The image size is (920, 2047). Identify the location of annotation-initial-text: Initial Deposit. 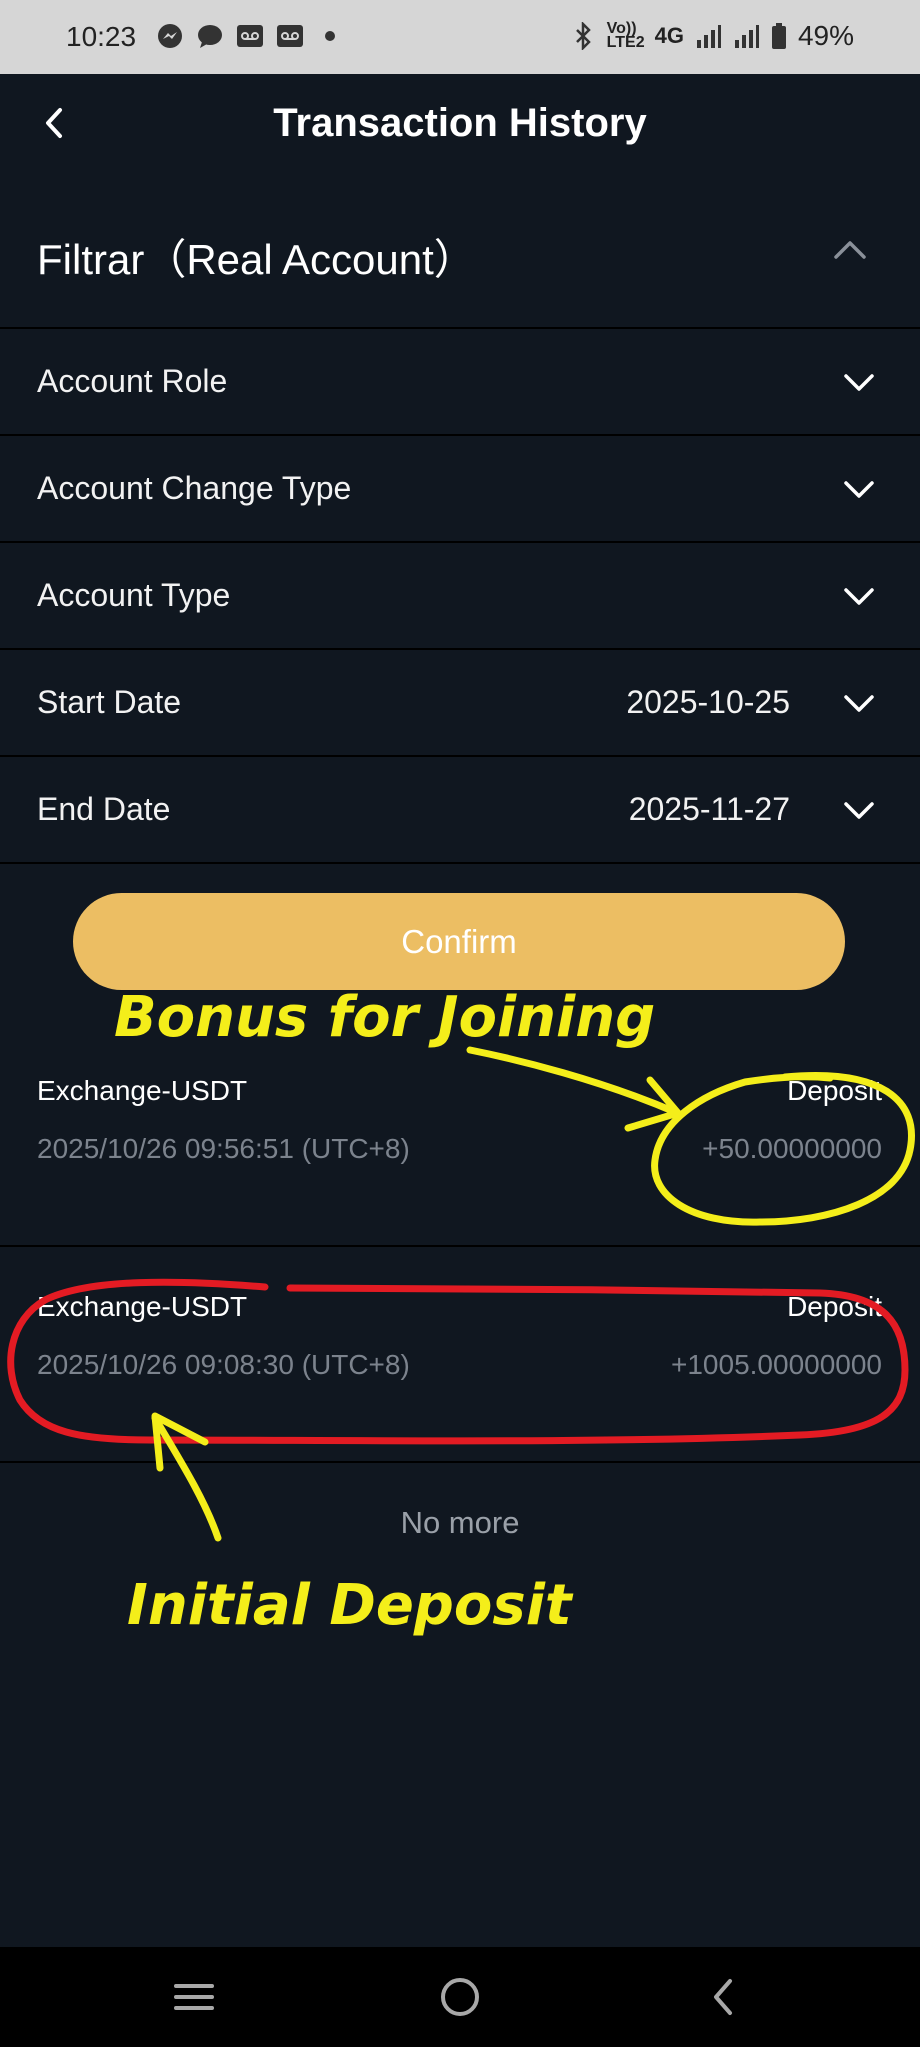
(349, 1605).